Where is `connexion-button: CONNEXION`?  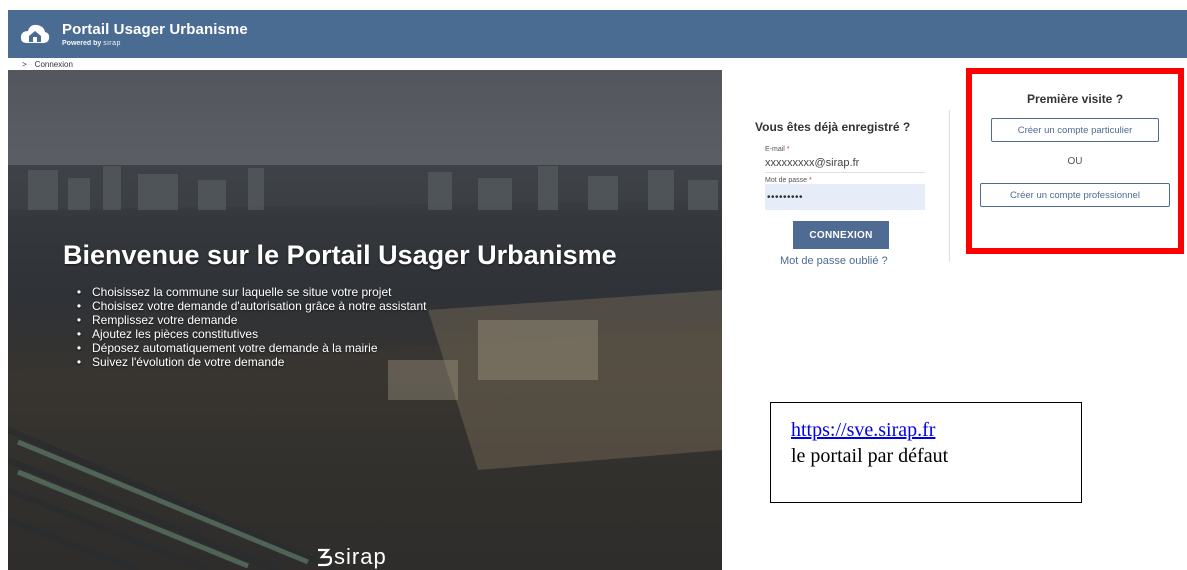 connexion-button: CONNEXION is located at coordinates (841, 235).